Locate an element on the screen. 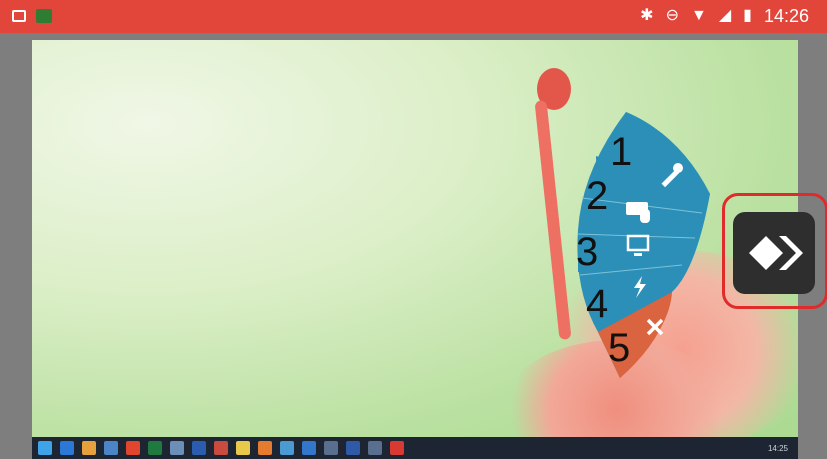  bluetooth-icon: ✱ is located at coordinates (647, 15).